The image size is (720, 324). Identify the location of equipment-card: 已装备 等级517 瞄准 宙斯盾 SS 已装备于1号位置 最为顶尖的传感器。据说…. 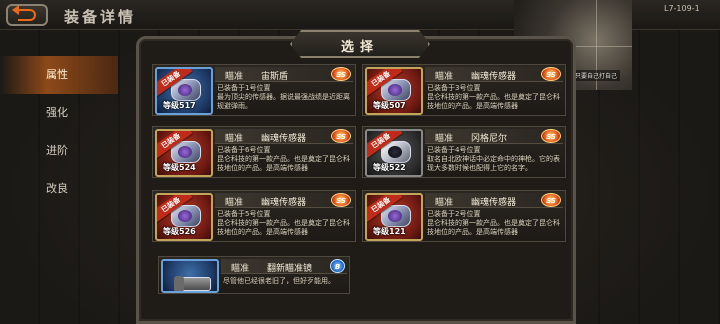
(254, 90).